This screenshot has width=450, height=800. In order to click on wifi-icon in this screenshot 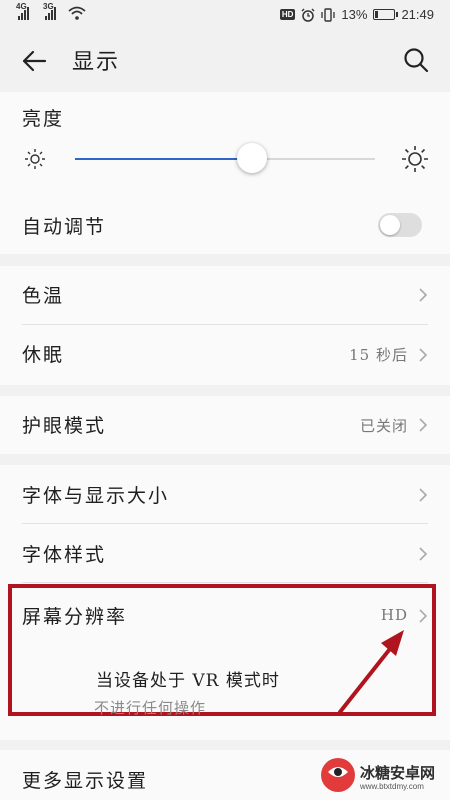, I will do `click(77, 13)`.